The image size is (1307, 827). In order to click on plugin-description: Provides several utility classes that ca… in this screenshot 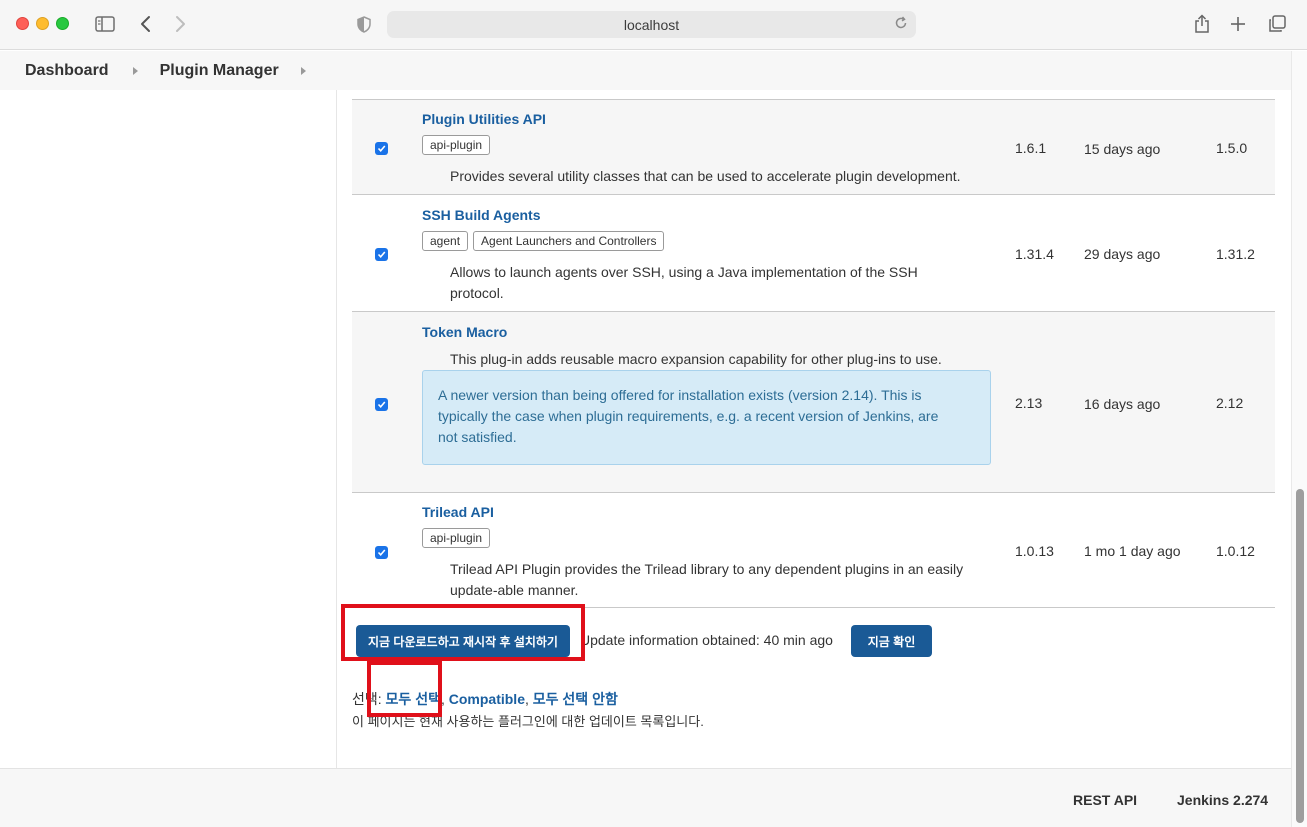, I will do `click(705, 176)`.